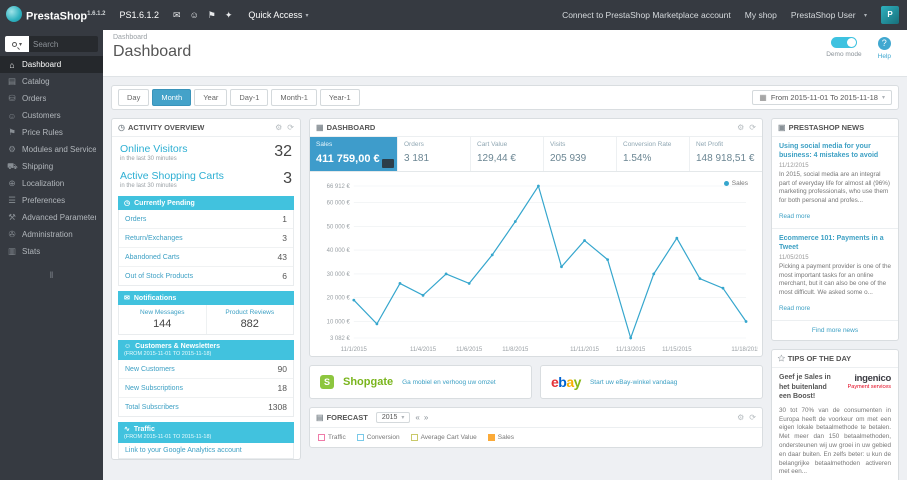 This screenshot has width=907, height=480. Describe the element at coordinates (449, 382) in the screenshot. I see `shopgate-link: Ga mobiel en verhoog uw omzet` at that location.